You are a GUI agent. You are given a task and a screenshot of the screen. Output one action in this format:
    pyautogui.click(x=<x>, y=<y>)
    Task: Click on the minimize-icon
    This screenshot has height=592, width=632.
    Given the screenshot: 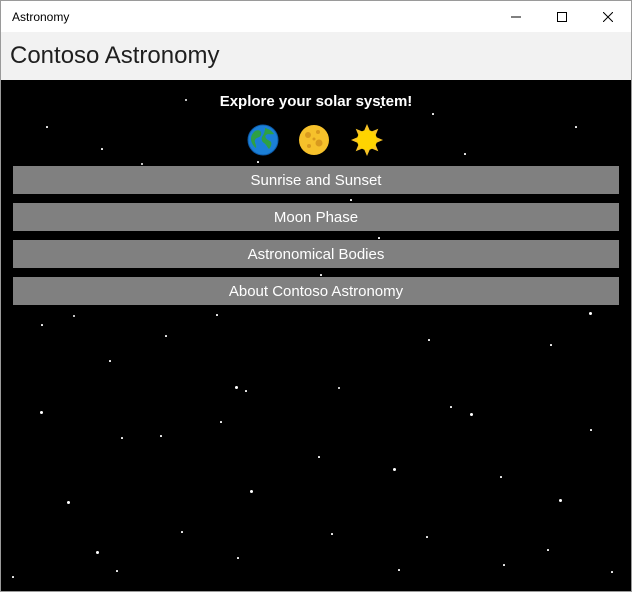 What is the action you would take?
    pyautogui.click(x=516, y=16)
    